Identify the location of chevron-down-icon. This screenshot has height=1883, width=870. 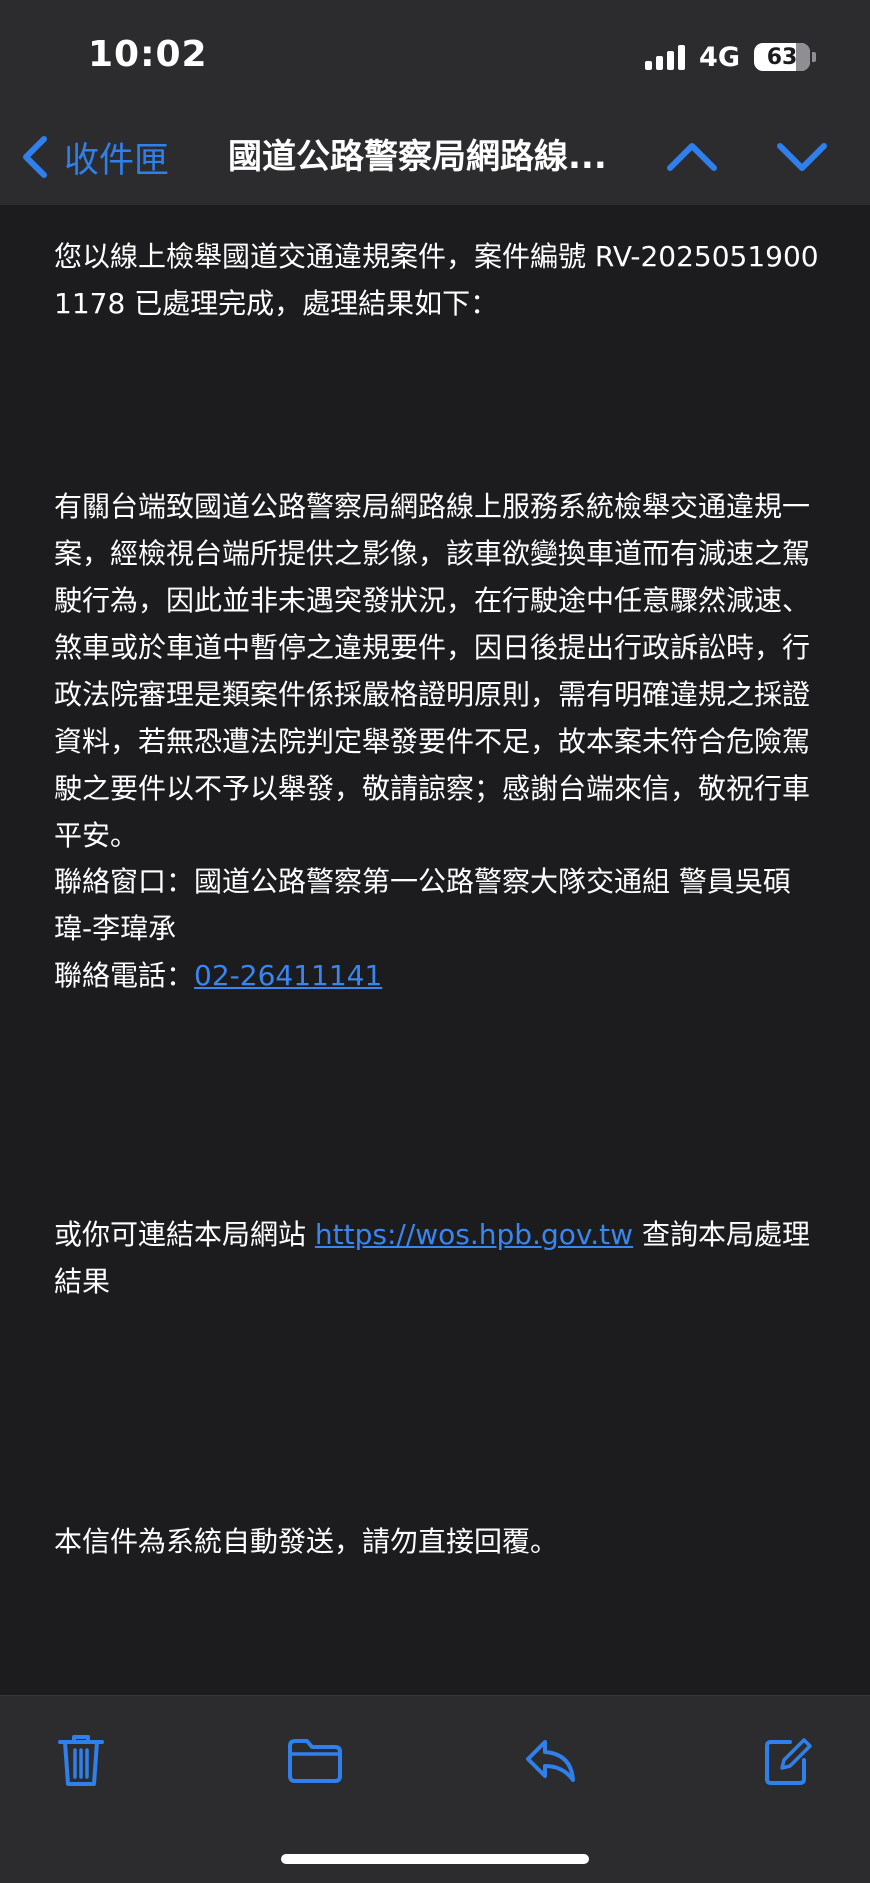
(802, 157).